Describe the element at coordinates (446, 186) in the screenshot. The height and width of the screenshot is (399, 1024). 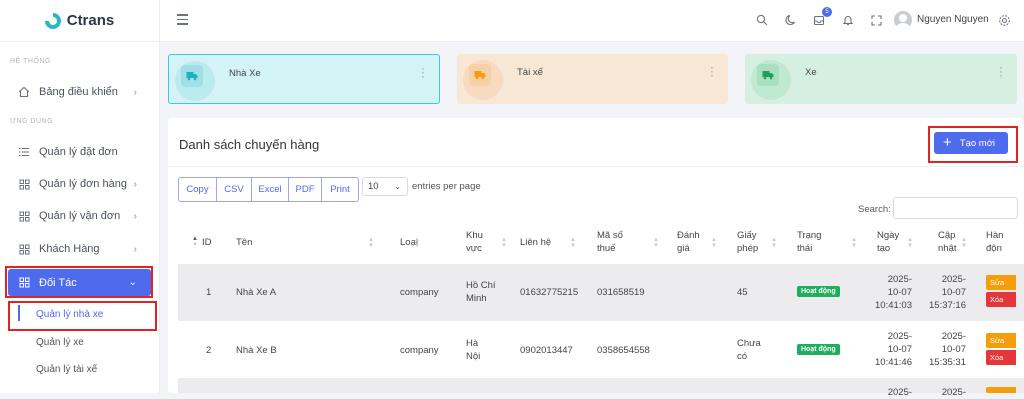
I see `entries-per-page-label: entries per page` at that location.